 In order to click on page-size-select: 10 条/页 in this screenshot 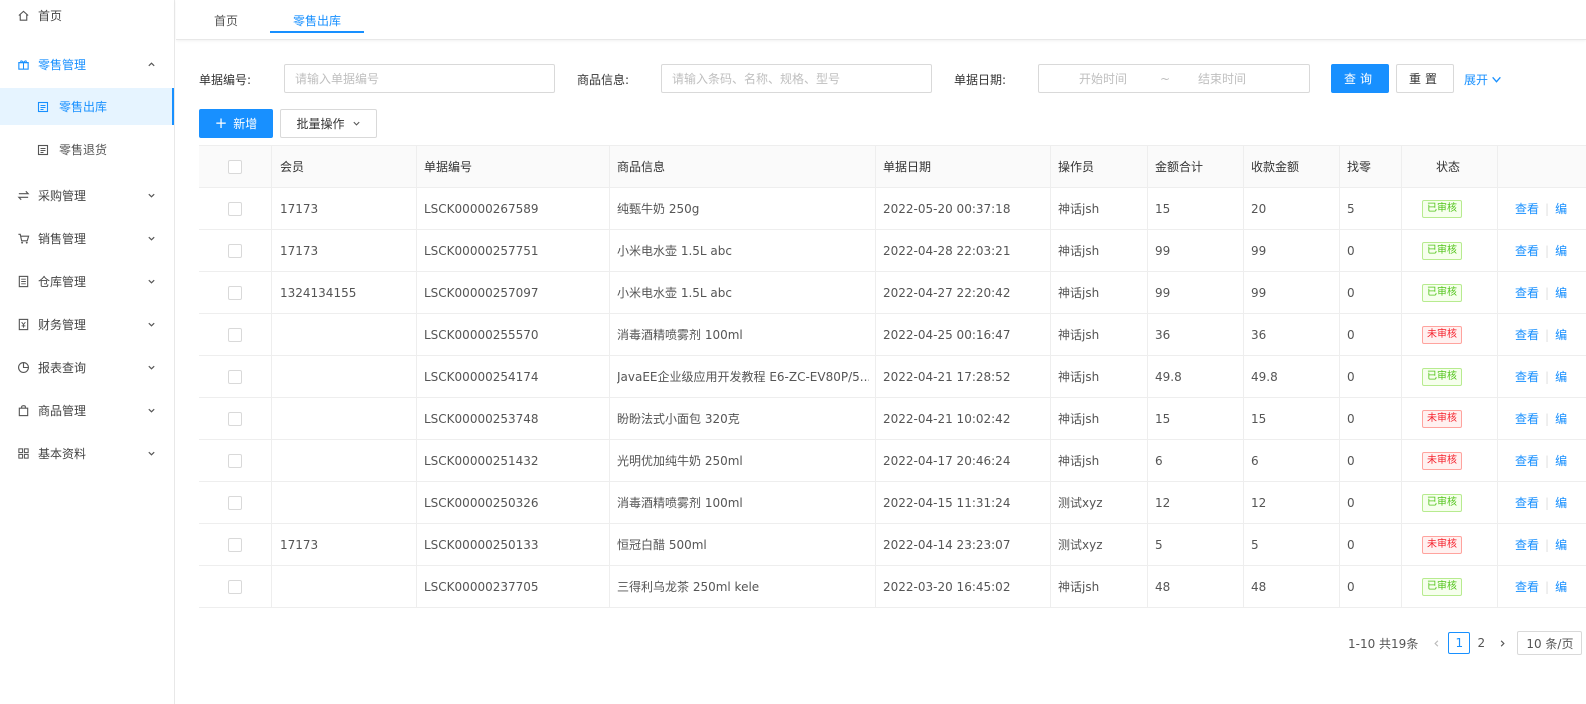, I will do `click(1550, 643)`.